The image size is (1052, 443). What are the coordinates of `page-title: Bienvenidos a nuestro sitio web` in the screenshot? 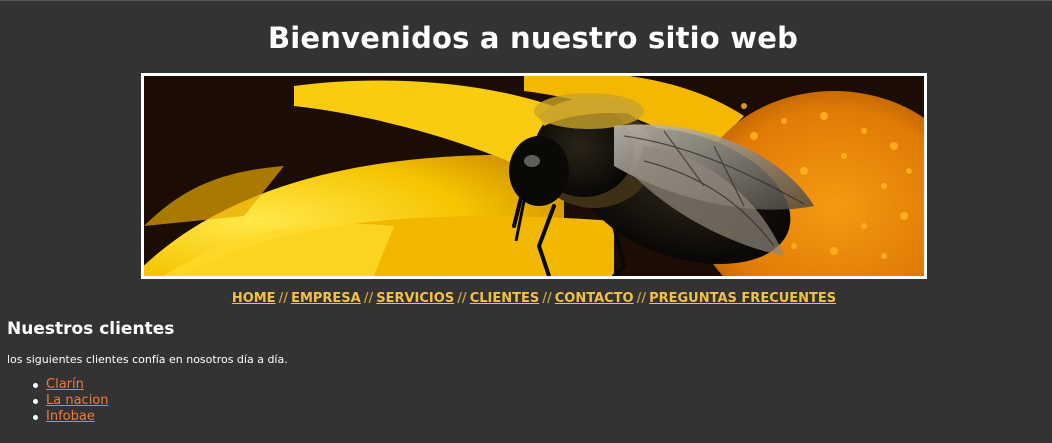 It's located at (533, 38).